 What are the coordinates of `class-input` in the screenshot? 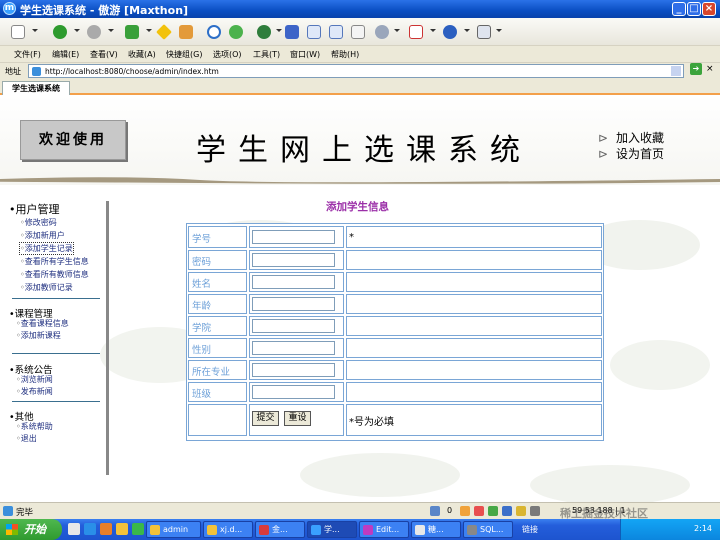 It's located at (293, 392).